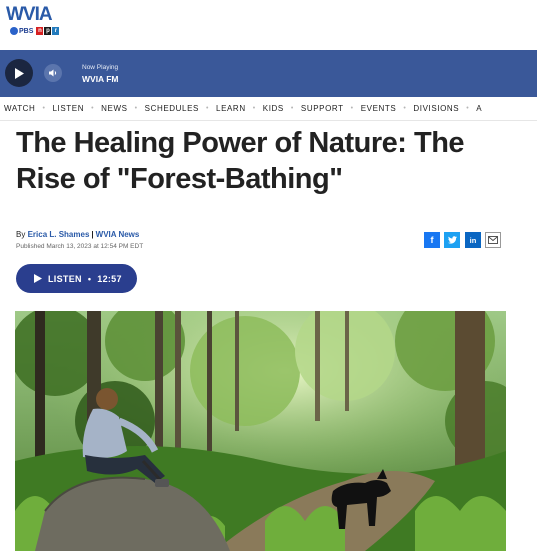  What do you see at coordinates (100, 67) in the screenshot?
I see `now-playing-label: Now Playing` at bounding box center [100, 67].